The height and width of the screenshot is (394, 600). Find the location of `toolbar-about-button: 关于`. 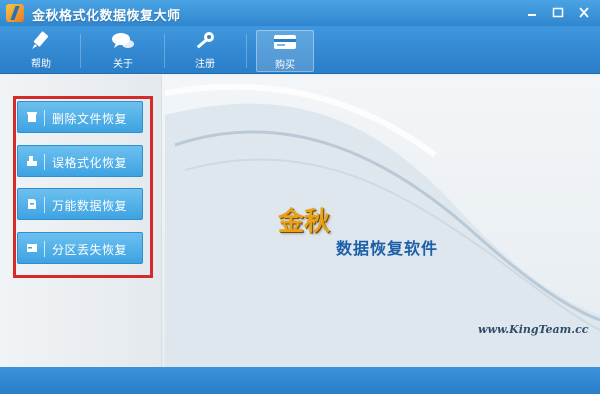

toolbar-about-button: 关于 is located at coordinates (123, 51).